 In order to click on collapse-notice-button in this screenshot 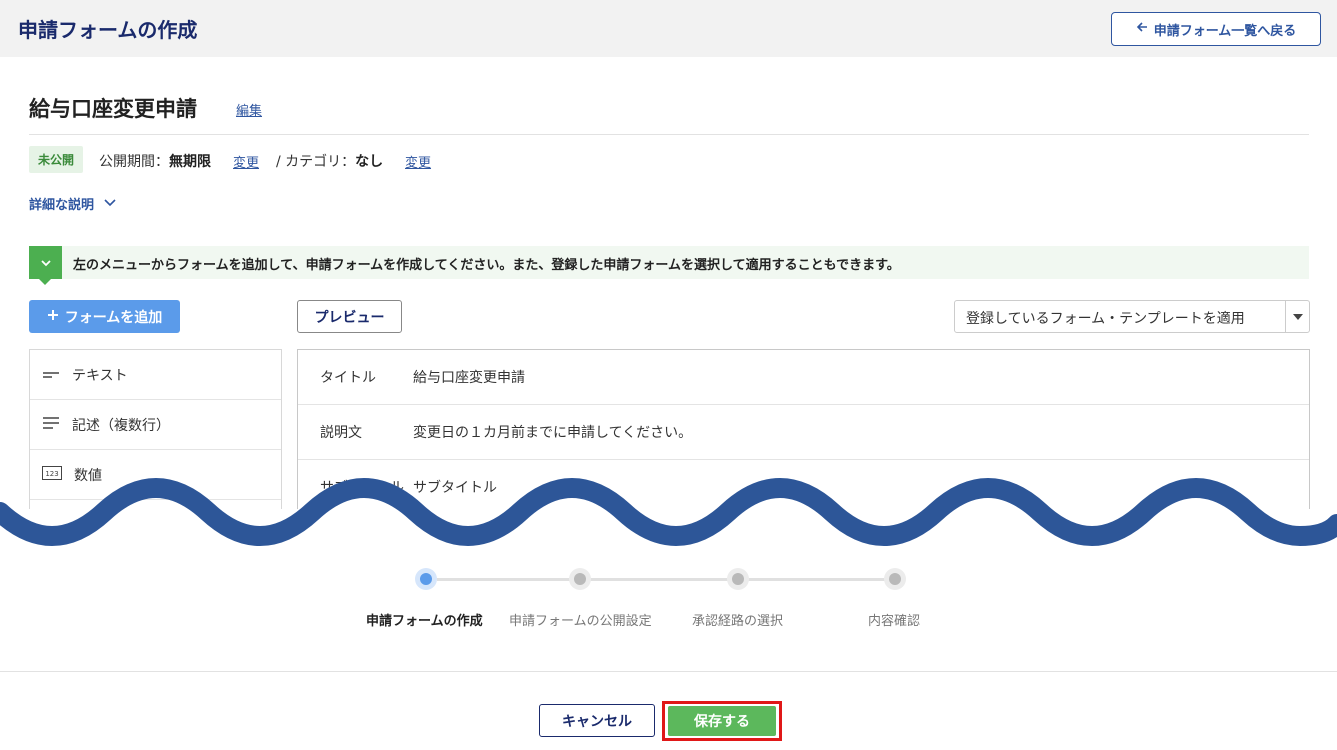, I will do `click(45, 262)`.